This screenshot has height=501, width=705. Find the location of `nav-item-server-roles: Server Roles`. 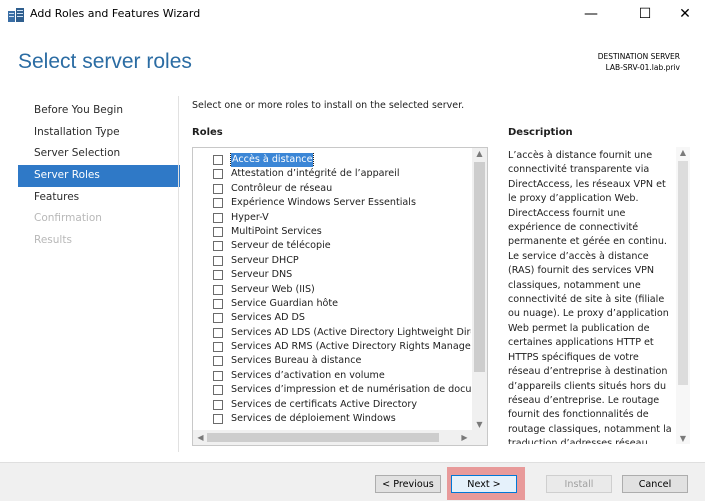

nav-item-server-roles: Server Roles is located at coordinates (99, 176).